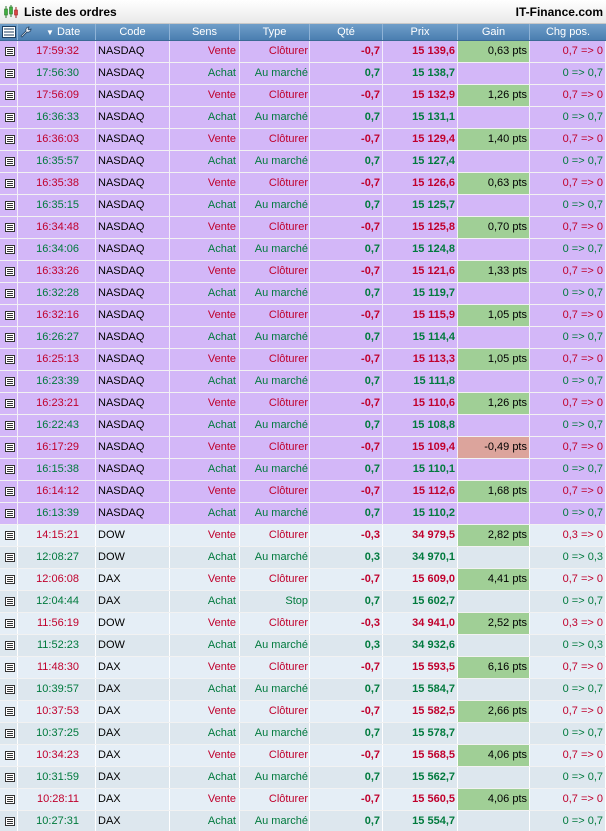 The image size is (606, 831). I want to click on column-header-date: ▼ Date, so click(65, 32).